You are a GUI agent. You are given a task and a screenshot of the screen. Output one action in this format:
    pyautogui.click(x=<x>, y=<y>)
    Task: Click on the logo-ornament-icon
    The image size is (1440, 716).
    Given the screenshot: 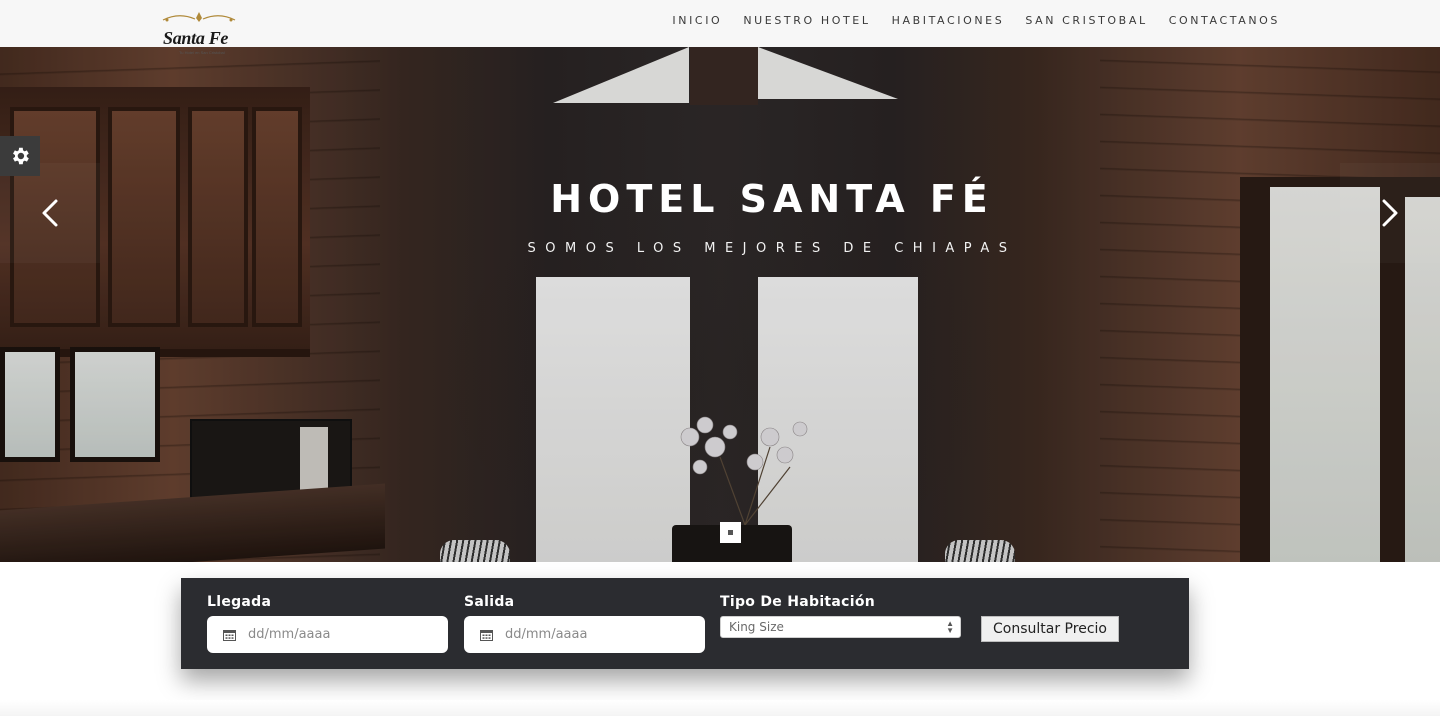 What is the action you would take?
    pyautogui.click(x=199, y=17)
    